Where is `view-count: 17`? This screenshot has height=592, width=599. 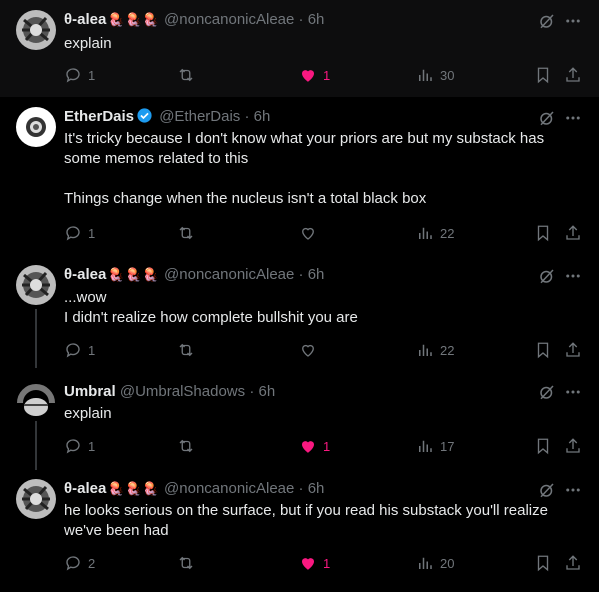 view-count: 17 is located at coordinates (447, 446).